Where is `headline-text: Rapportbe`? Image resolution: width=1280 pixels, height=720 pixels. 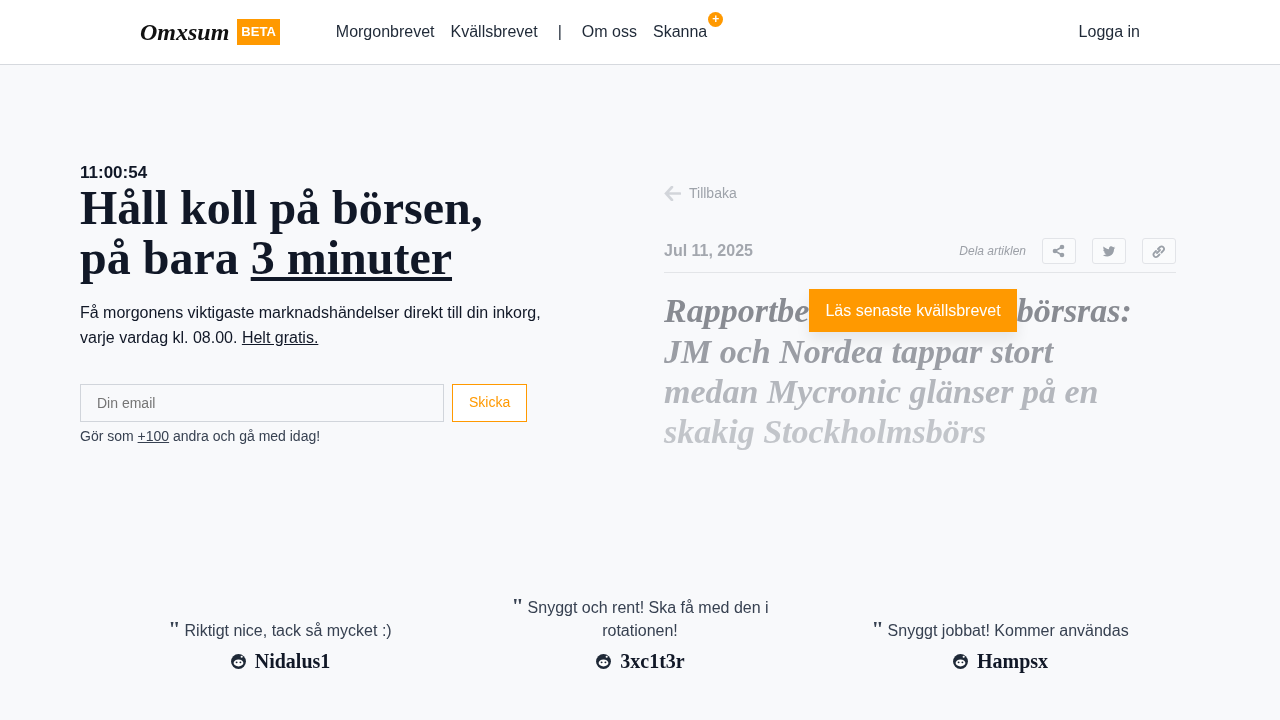 headline-text: Rapportbe is located at coordinates (737, 310).